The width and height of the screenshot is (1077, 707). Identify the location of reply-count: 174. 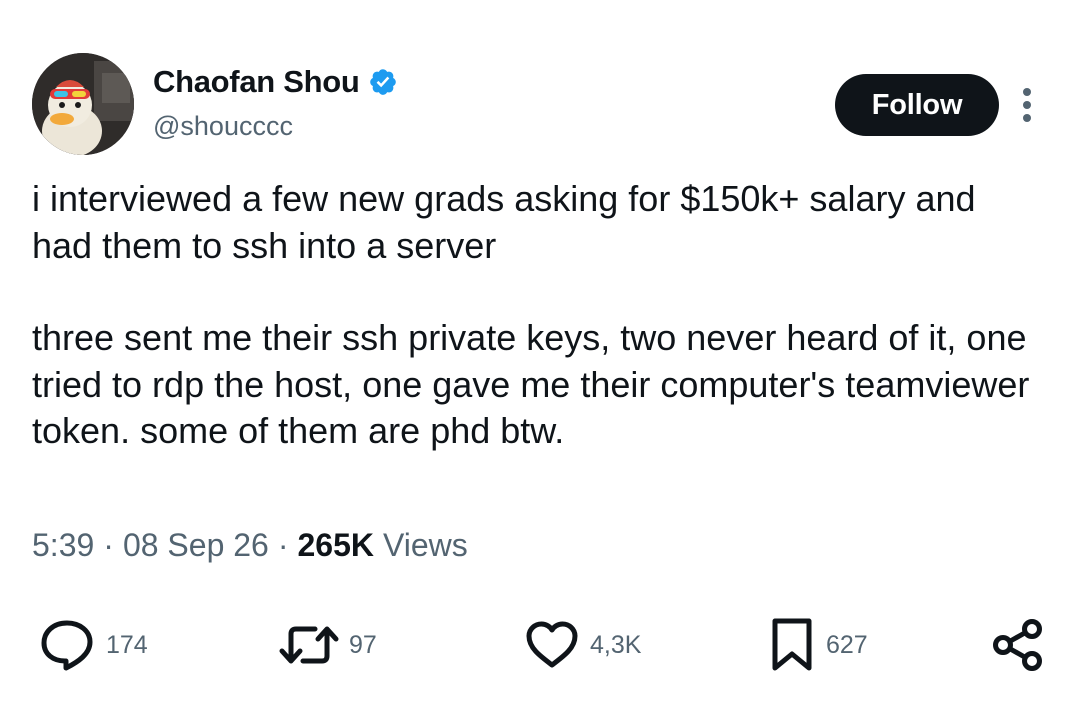
(127, 644).